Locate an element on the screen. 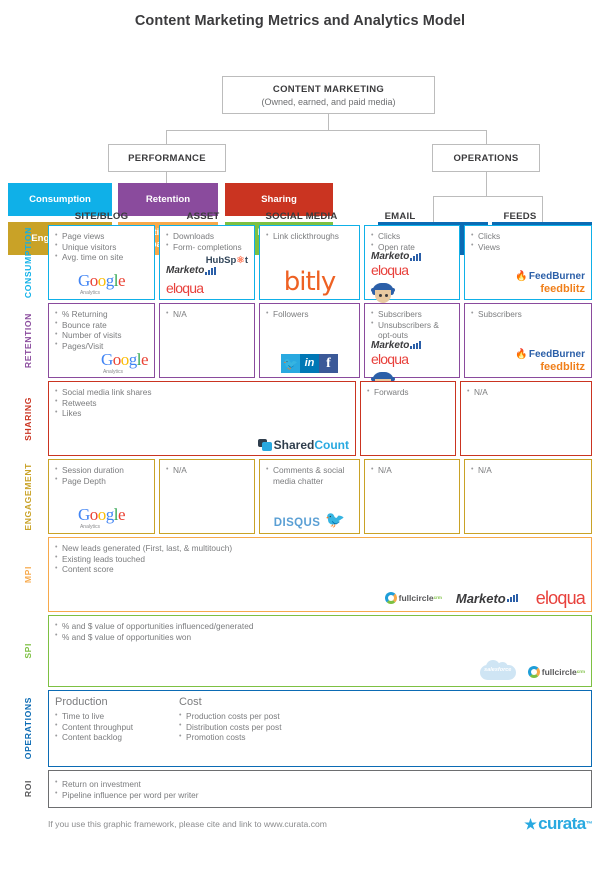 The height and width of the screenshot is (880, 600). list-item: Content throughput is located at coordinates (94, 727).